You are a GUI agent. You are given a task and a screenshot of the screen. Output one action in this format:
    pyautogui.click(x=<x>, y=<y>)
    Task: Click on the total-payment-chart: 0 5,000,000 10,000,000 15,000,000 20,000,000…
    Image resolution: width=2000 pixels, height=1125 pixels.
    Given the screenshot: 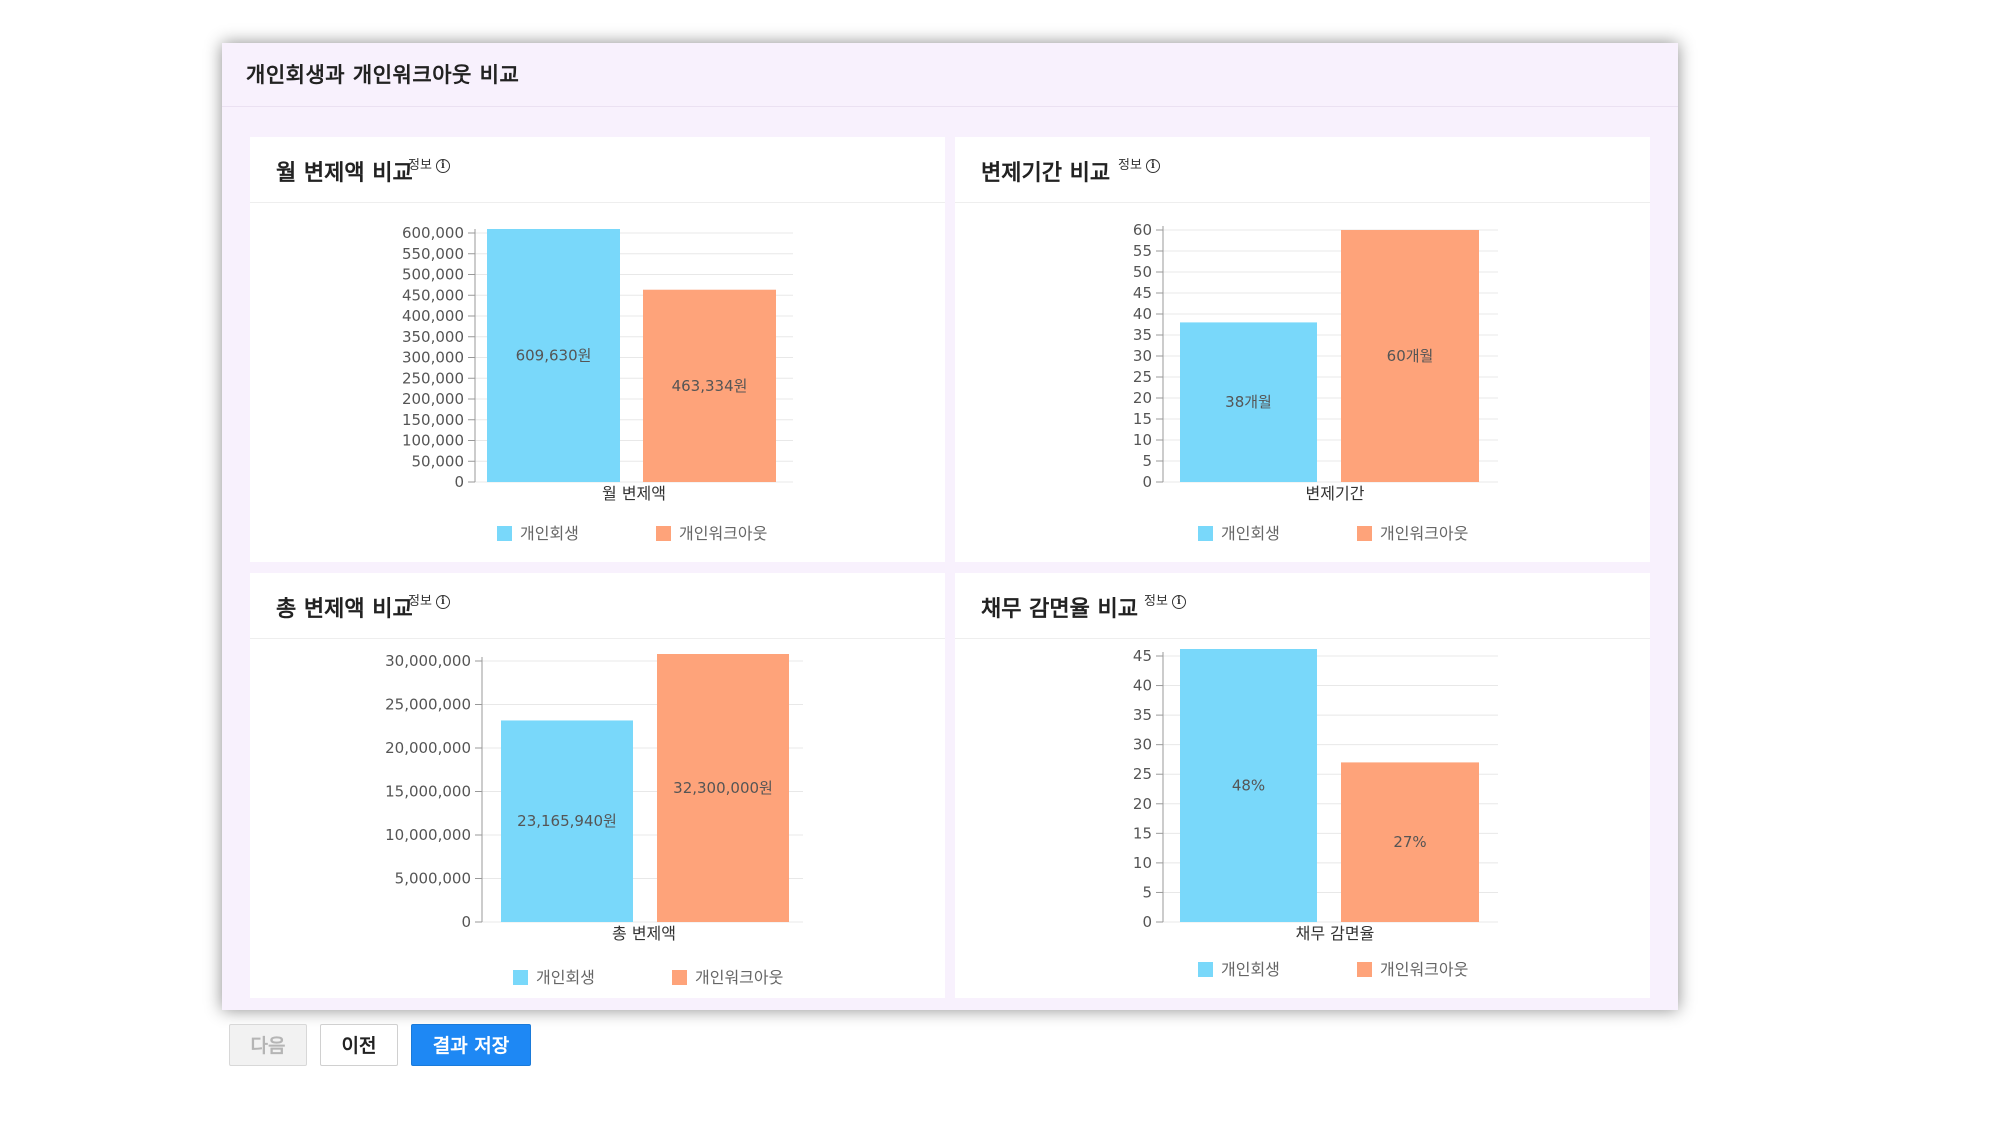 What is the action you would take?
    pyautogui.click(x=594, y=819)
    